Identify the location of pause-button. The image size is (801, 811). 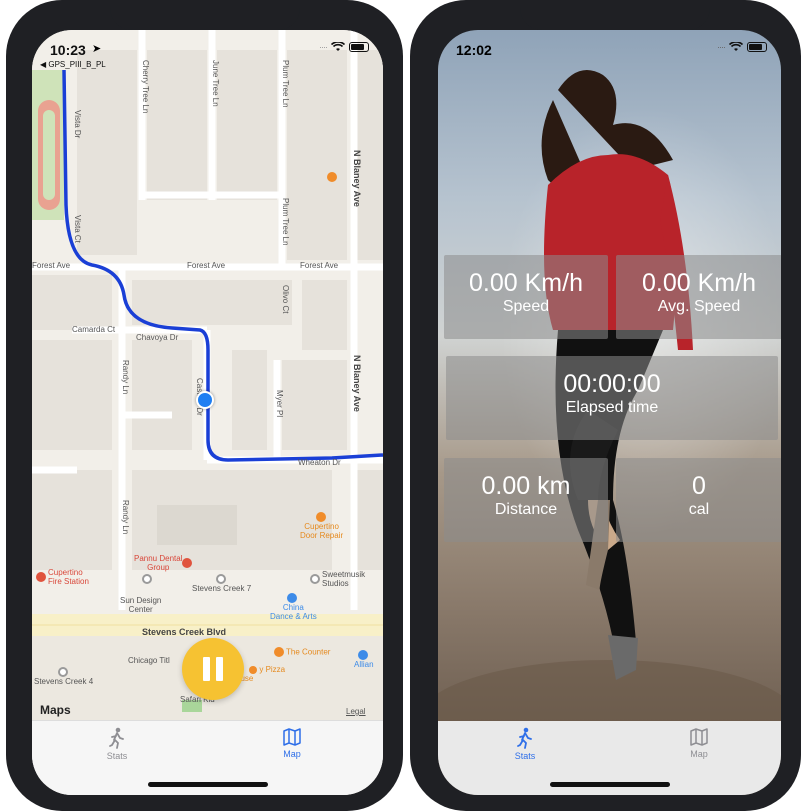
(213, 669).